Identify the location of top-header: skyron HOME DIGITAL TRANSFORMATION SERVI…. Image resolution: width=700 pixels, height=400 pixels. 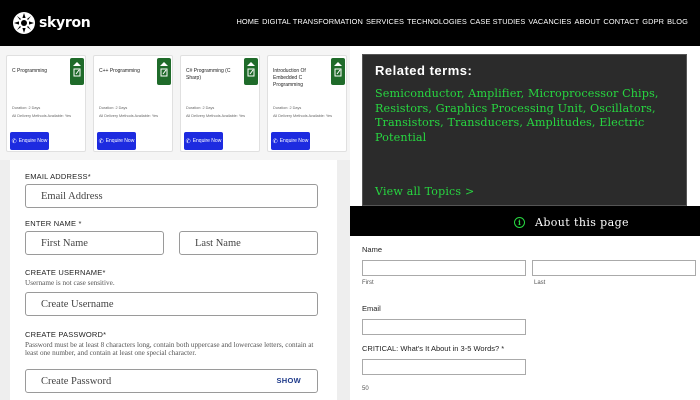
(350, 23).